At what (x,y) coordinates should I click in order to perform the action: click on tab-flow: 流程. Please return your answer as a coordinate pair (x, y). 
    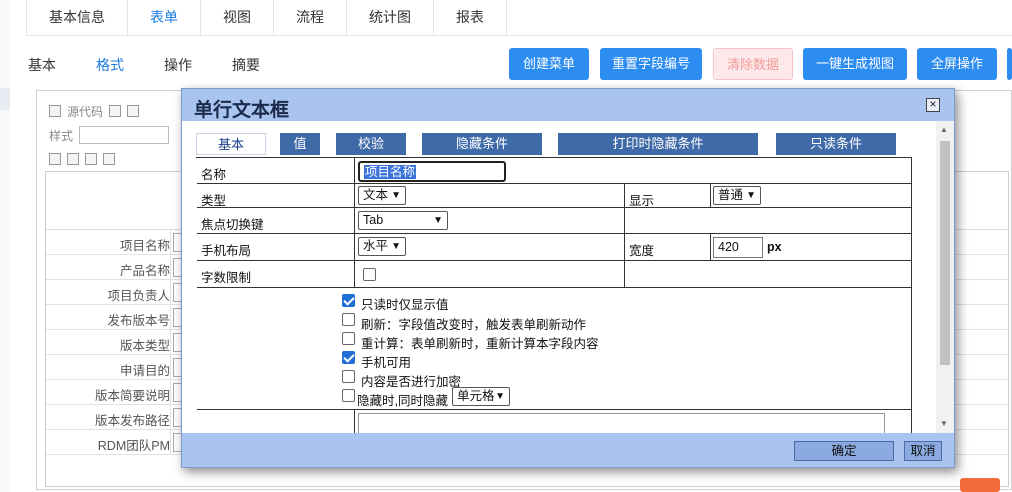
    Looking at the image, I should click on (310, 18).